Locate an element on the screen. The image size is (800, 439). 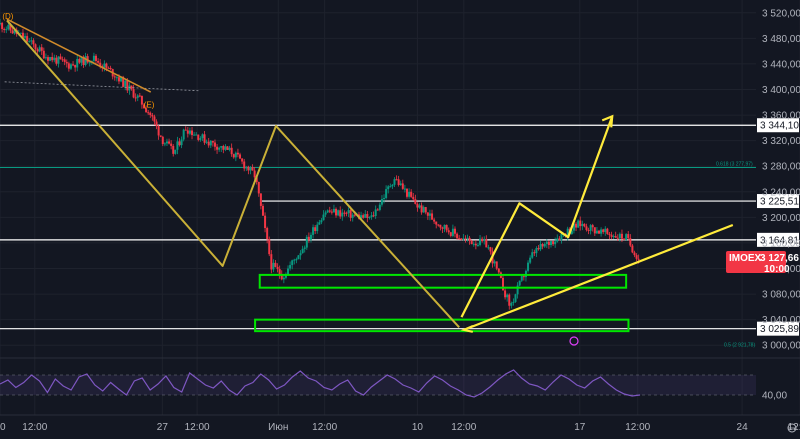
last-price-value: 3 127,66 is located at coordinates (779, 258).